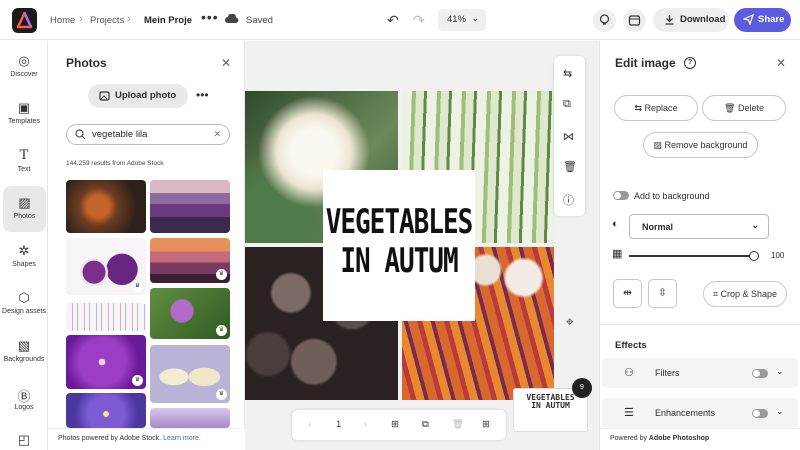 The image size is (800, 450). What do you see at coordinates (24, 209) in the screenshot?
I see `rail-item-photos: ▨ Photos` at bounding box center [24, 209].